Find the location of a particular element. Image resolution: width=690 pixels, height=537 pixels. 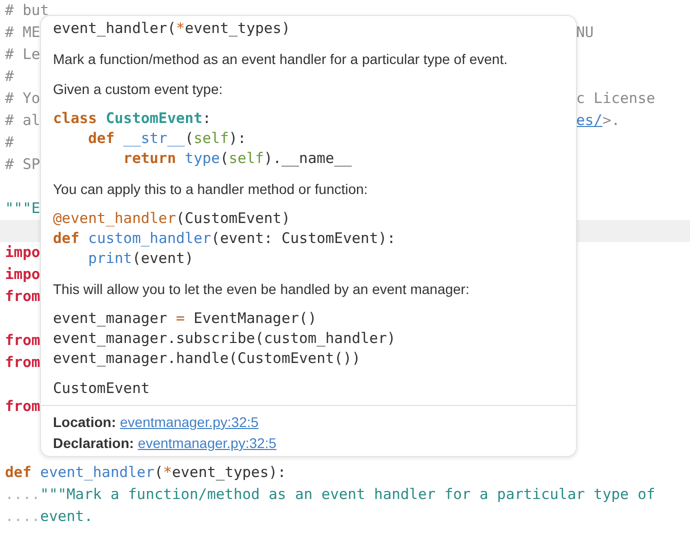

code-comment: c License is located at coordinates (616, 99).